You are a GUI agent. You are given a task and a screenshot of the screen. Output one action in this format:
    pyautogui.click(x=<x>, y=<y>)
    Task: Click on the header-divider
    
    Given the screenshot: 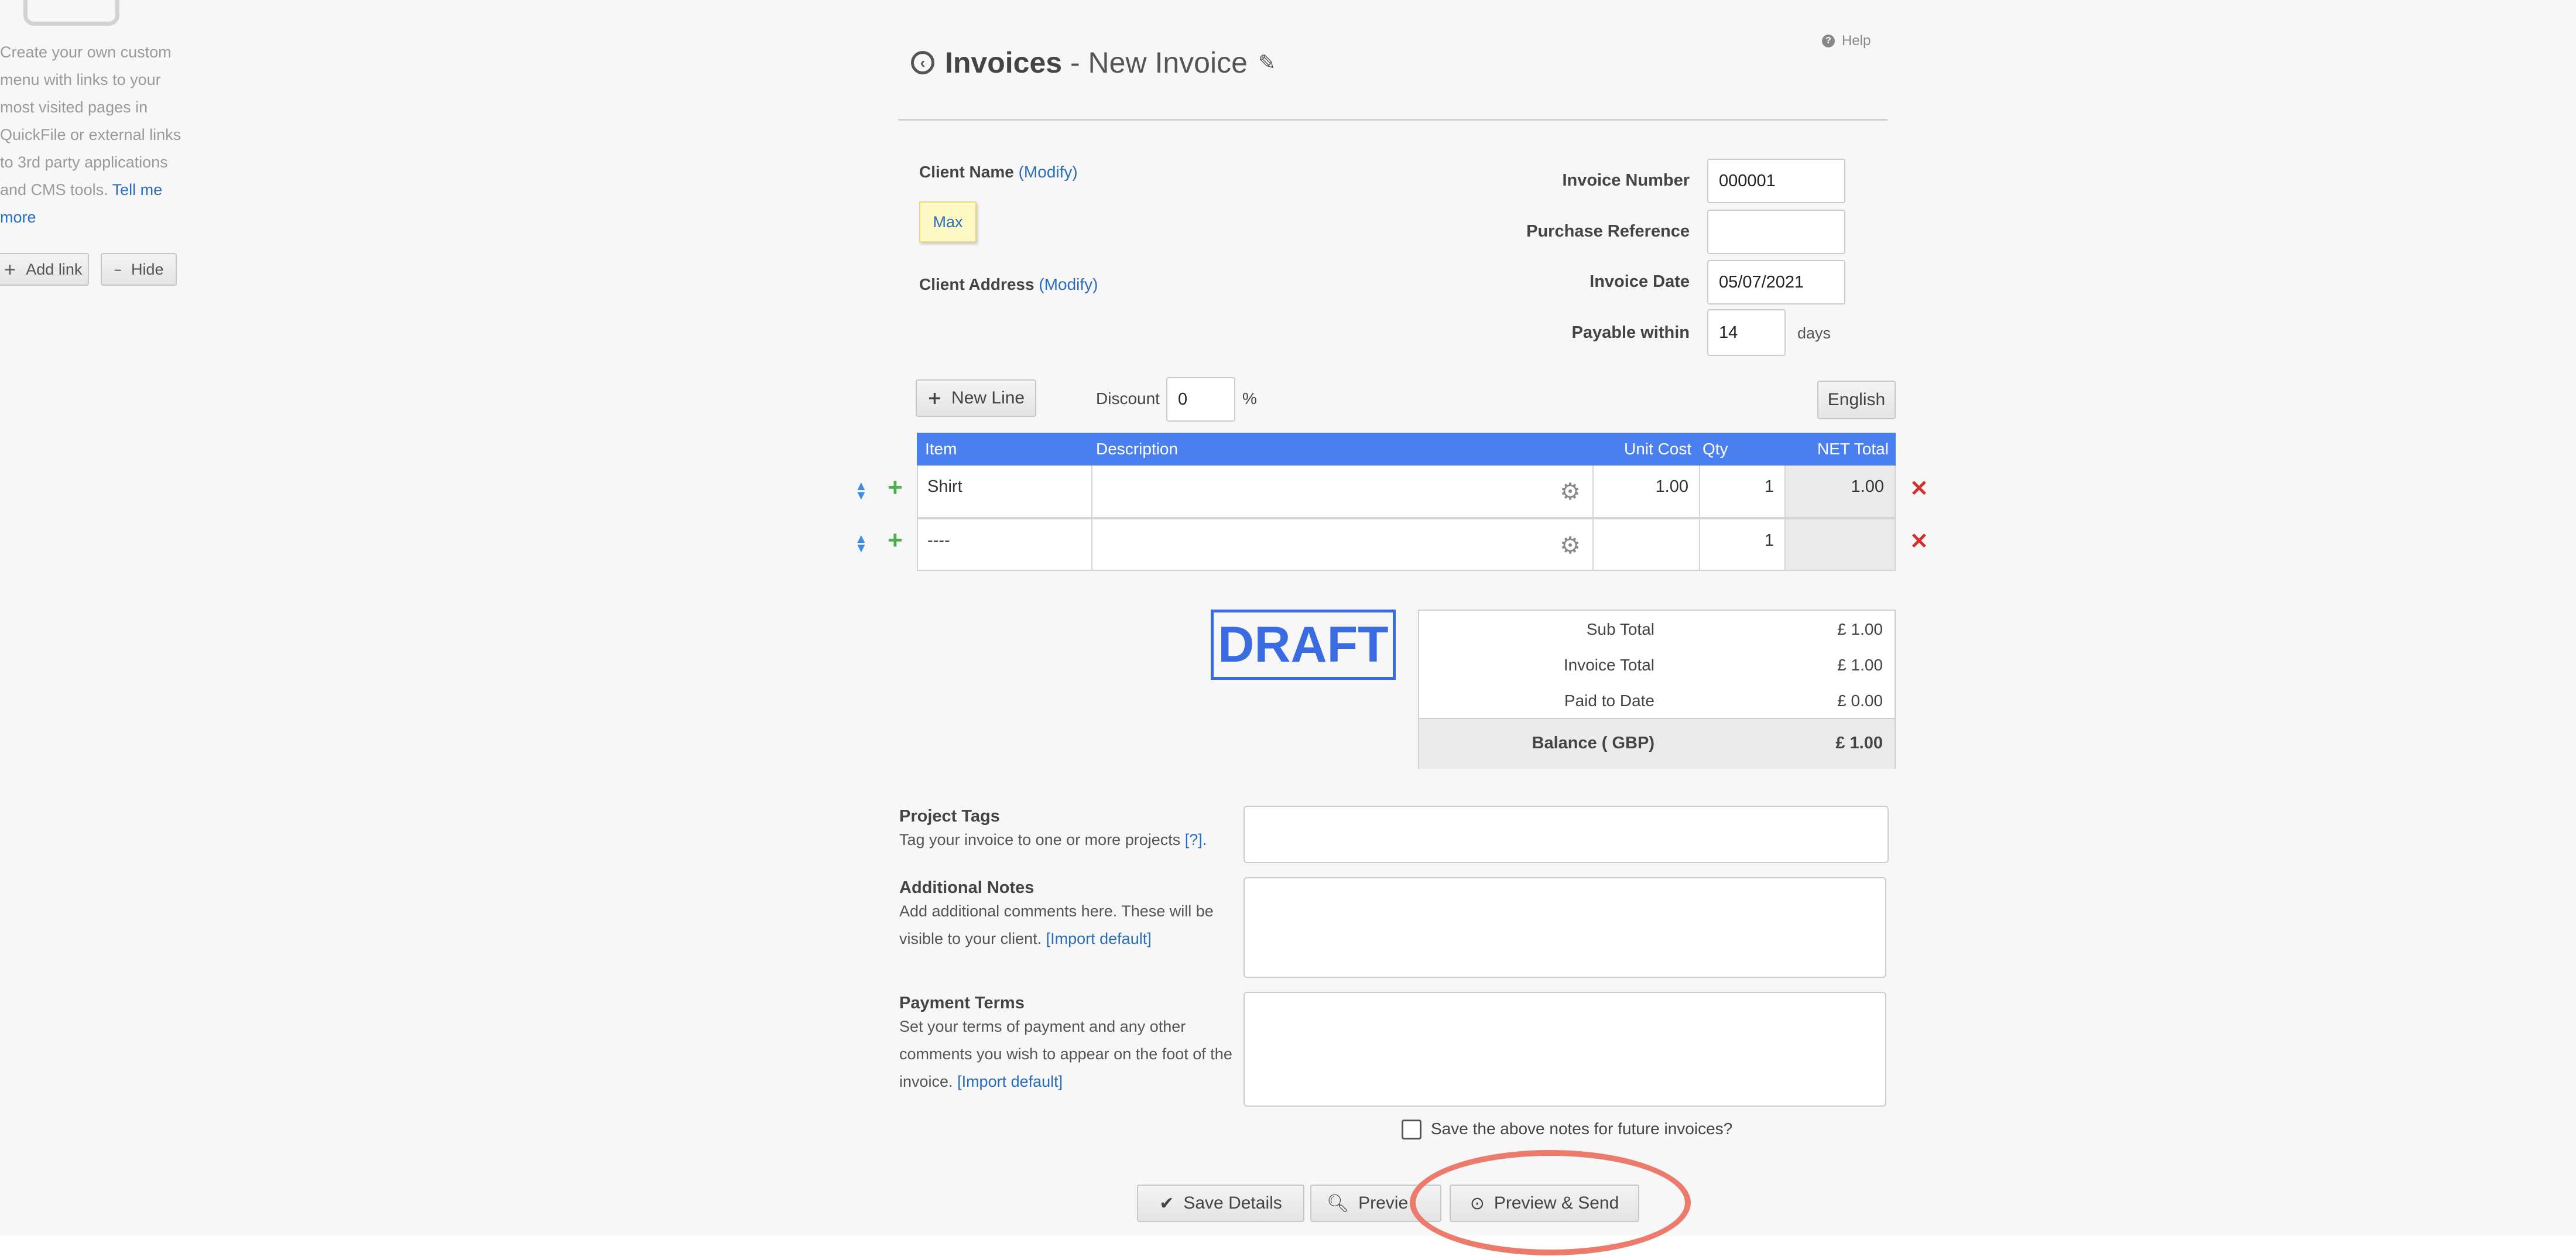 What is the action you would take?
    pyautogui.click(x=1393, y=120)
    